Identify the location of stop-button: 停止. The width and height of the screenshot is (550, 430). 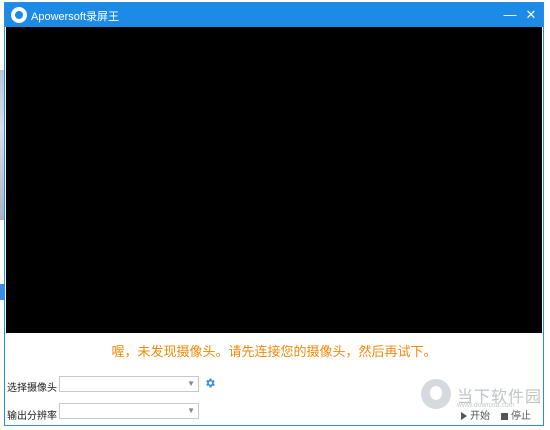
(516, 414).